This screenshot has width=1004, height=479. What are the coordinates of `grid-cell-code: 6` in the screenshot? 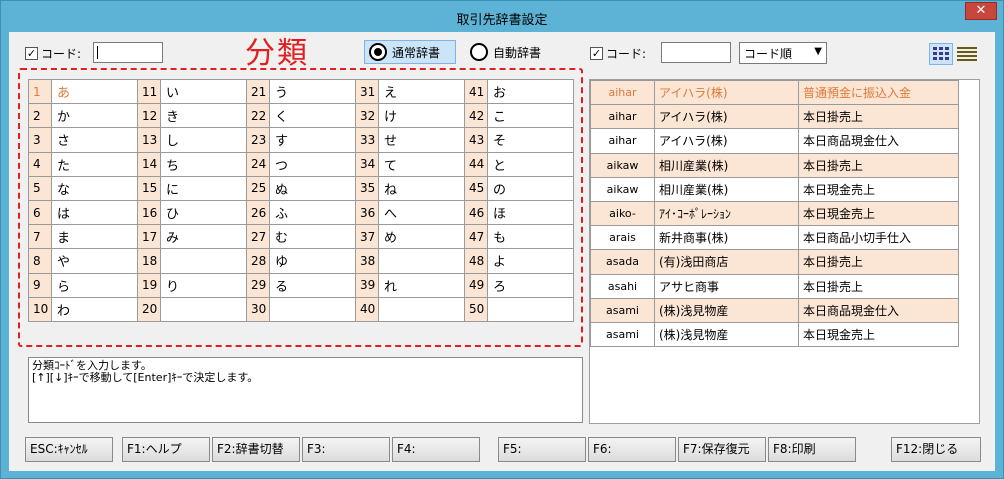 It's located at (40, 212).